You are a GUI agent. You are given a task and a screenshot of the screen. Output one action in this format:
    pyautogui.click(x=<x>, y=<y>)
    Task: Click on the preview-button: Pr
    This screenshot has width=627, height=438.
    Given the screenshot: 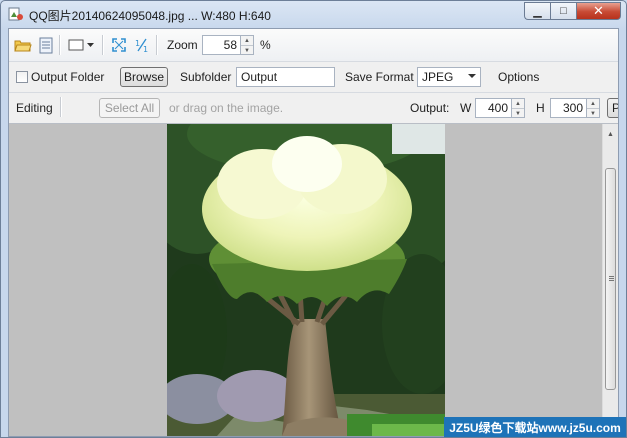 What is the action you would take?
    pyautogui.click(x=612, y=108)
    